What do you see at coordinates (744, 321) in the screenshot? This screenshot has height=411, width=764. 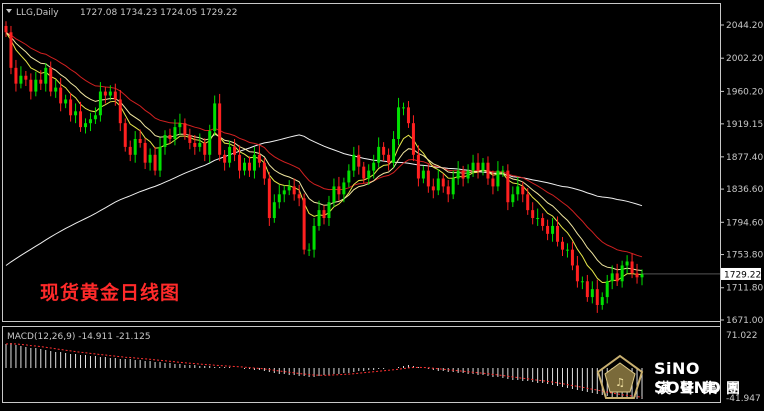 I see `y-tick-label: 1671.00` at bounding box center [744, 321].